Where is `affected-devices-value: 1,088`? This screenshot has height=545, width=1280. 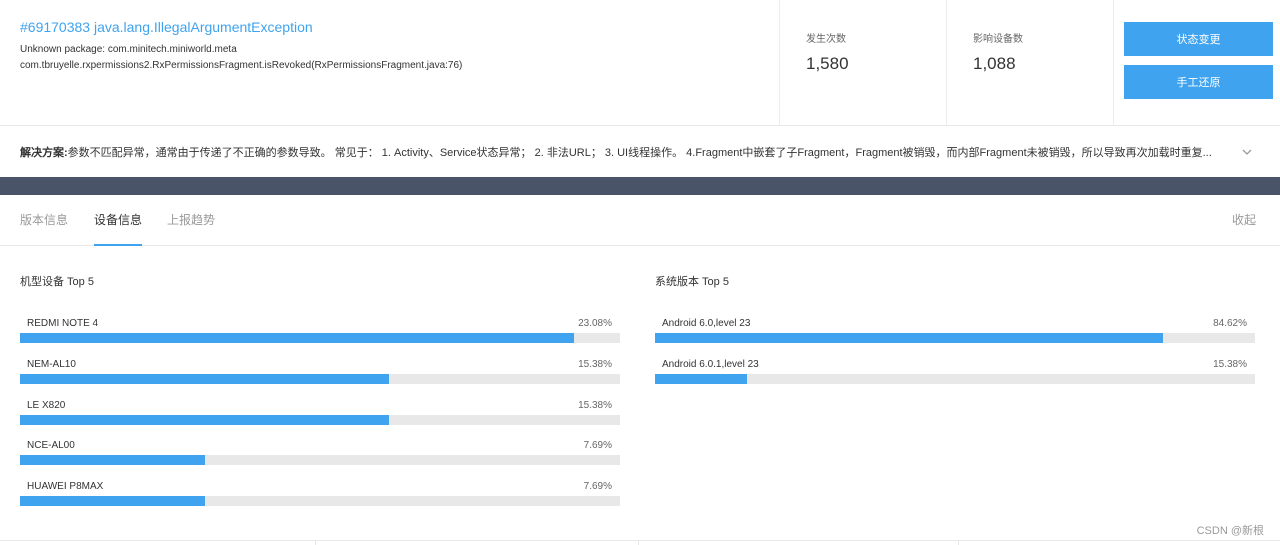 affected-devices-value: 1,088 is located at coordinates (994, 63).